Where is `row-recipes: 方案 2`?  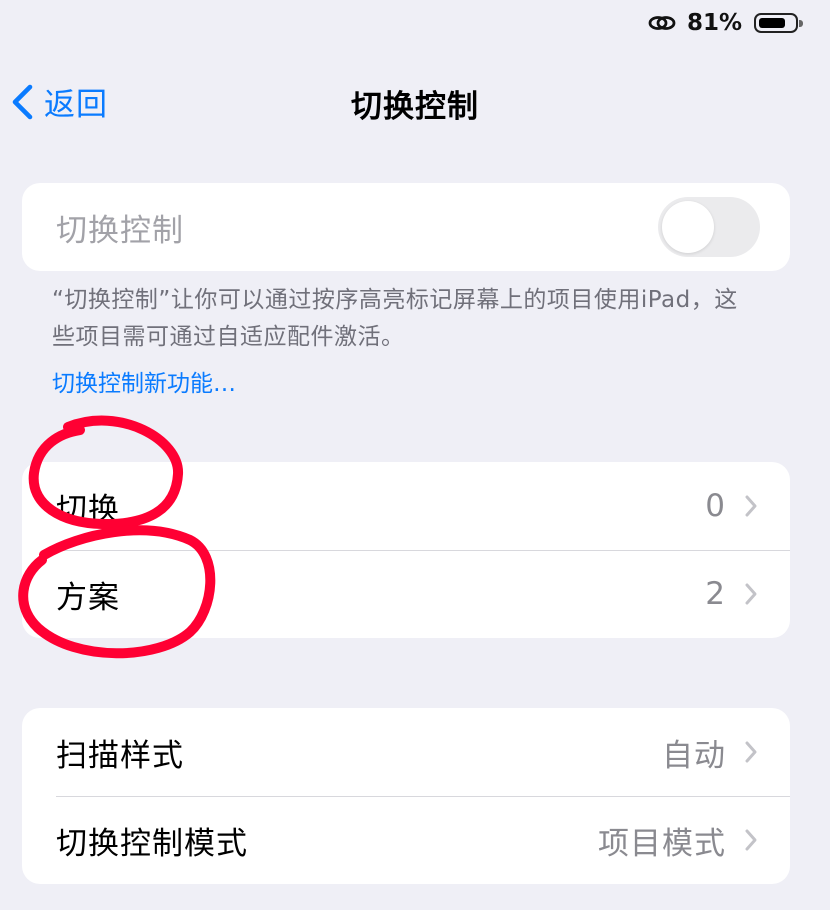 row-recipes: 方案 2 is located at coordinates (406, 594).